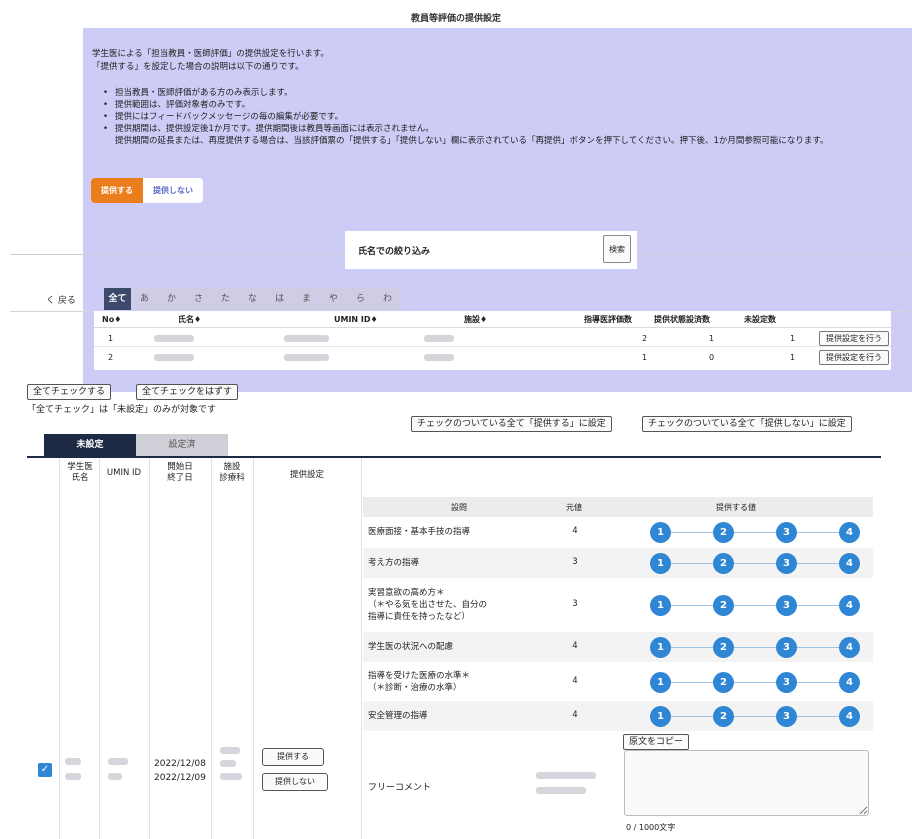  Describe the element at coordinates (73, 769) in the screenshot. I see `student-name-redacted` at that location.